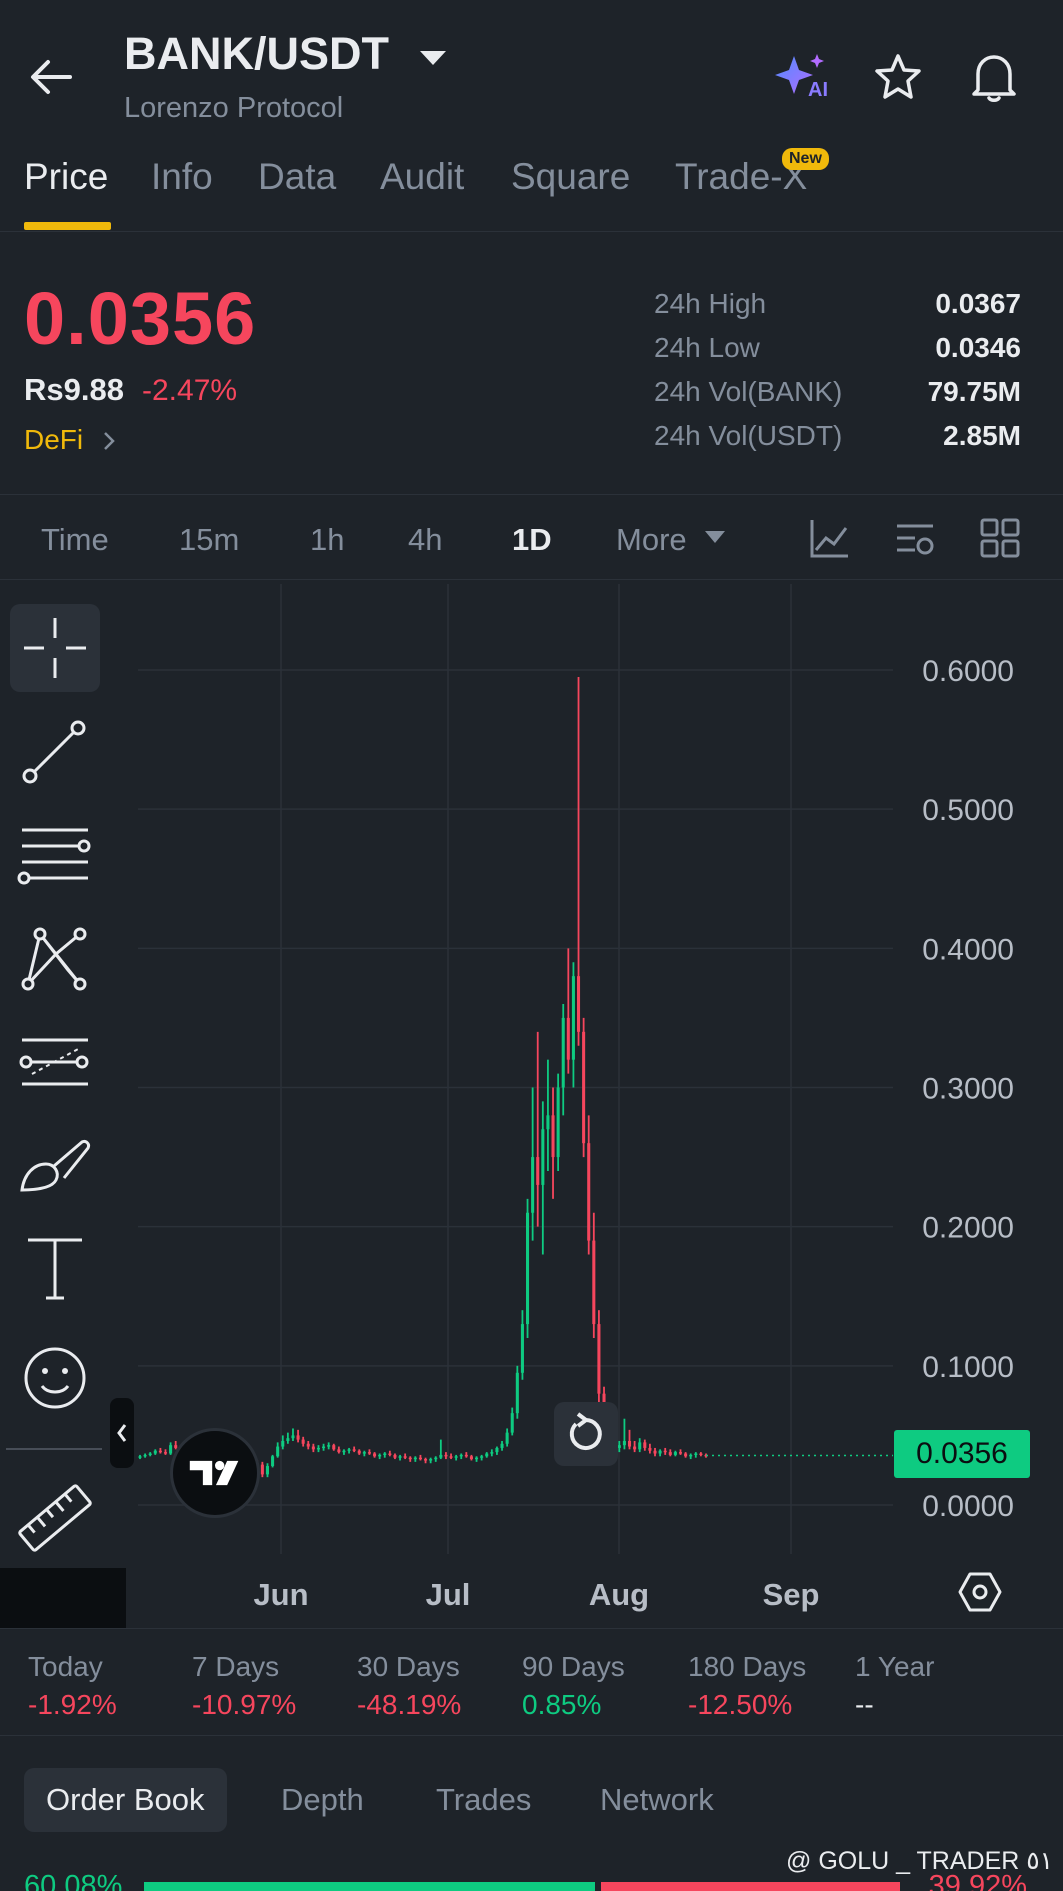 Image resolution: width=1063 pixels, height=1891 pixels. I want to click on crosshair-icon, so click(55, 648).